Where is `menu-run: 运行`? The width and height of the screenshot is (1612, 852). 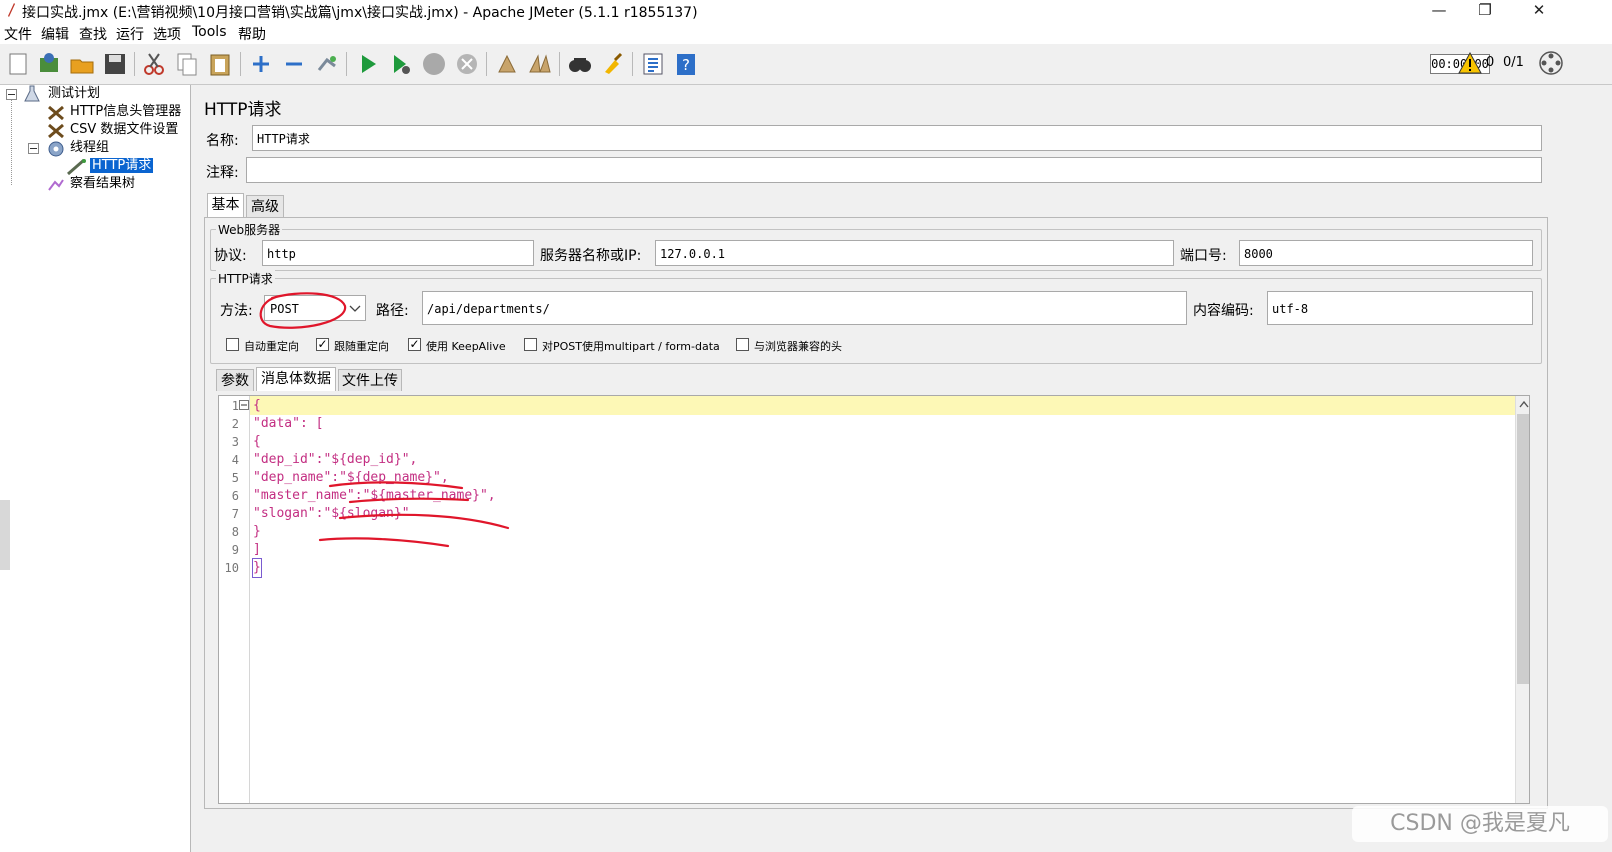
menu-run: 运行 is located at coordinates (130, 34).